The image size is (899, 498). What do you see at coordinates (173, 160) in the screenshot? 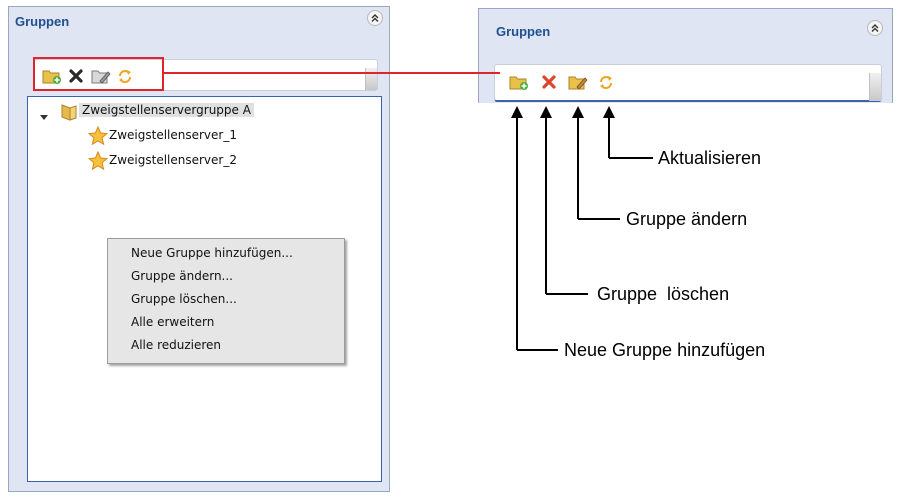
I see `tree-server-label: Zweigstellenserver_2` at bounding box center [173, 160].